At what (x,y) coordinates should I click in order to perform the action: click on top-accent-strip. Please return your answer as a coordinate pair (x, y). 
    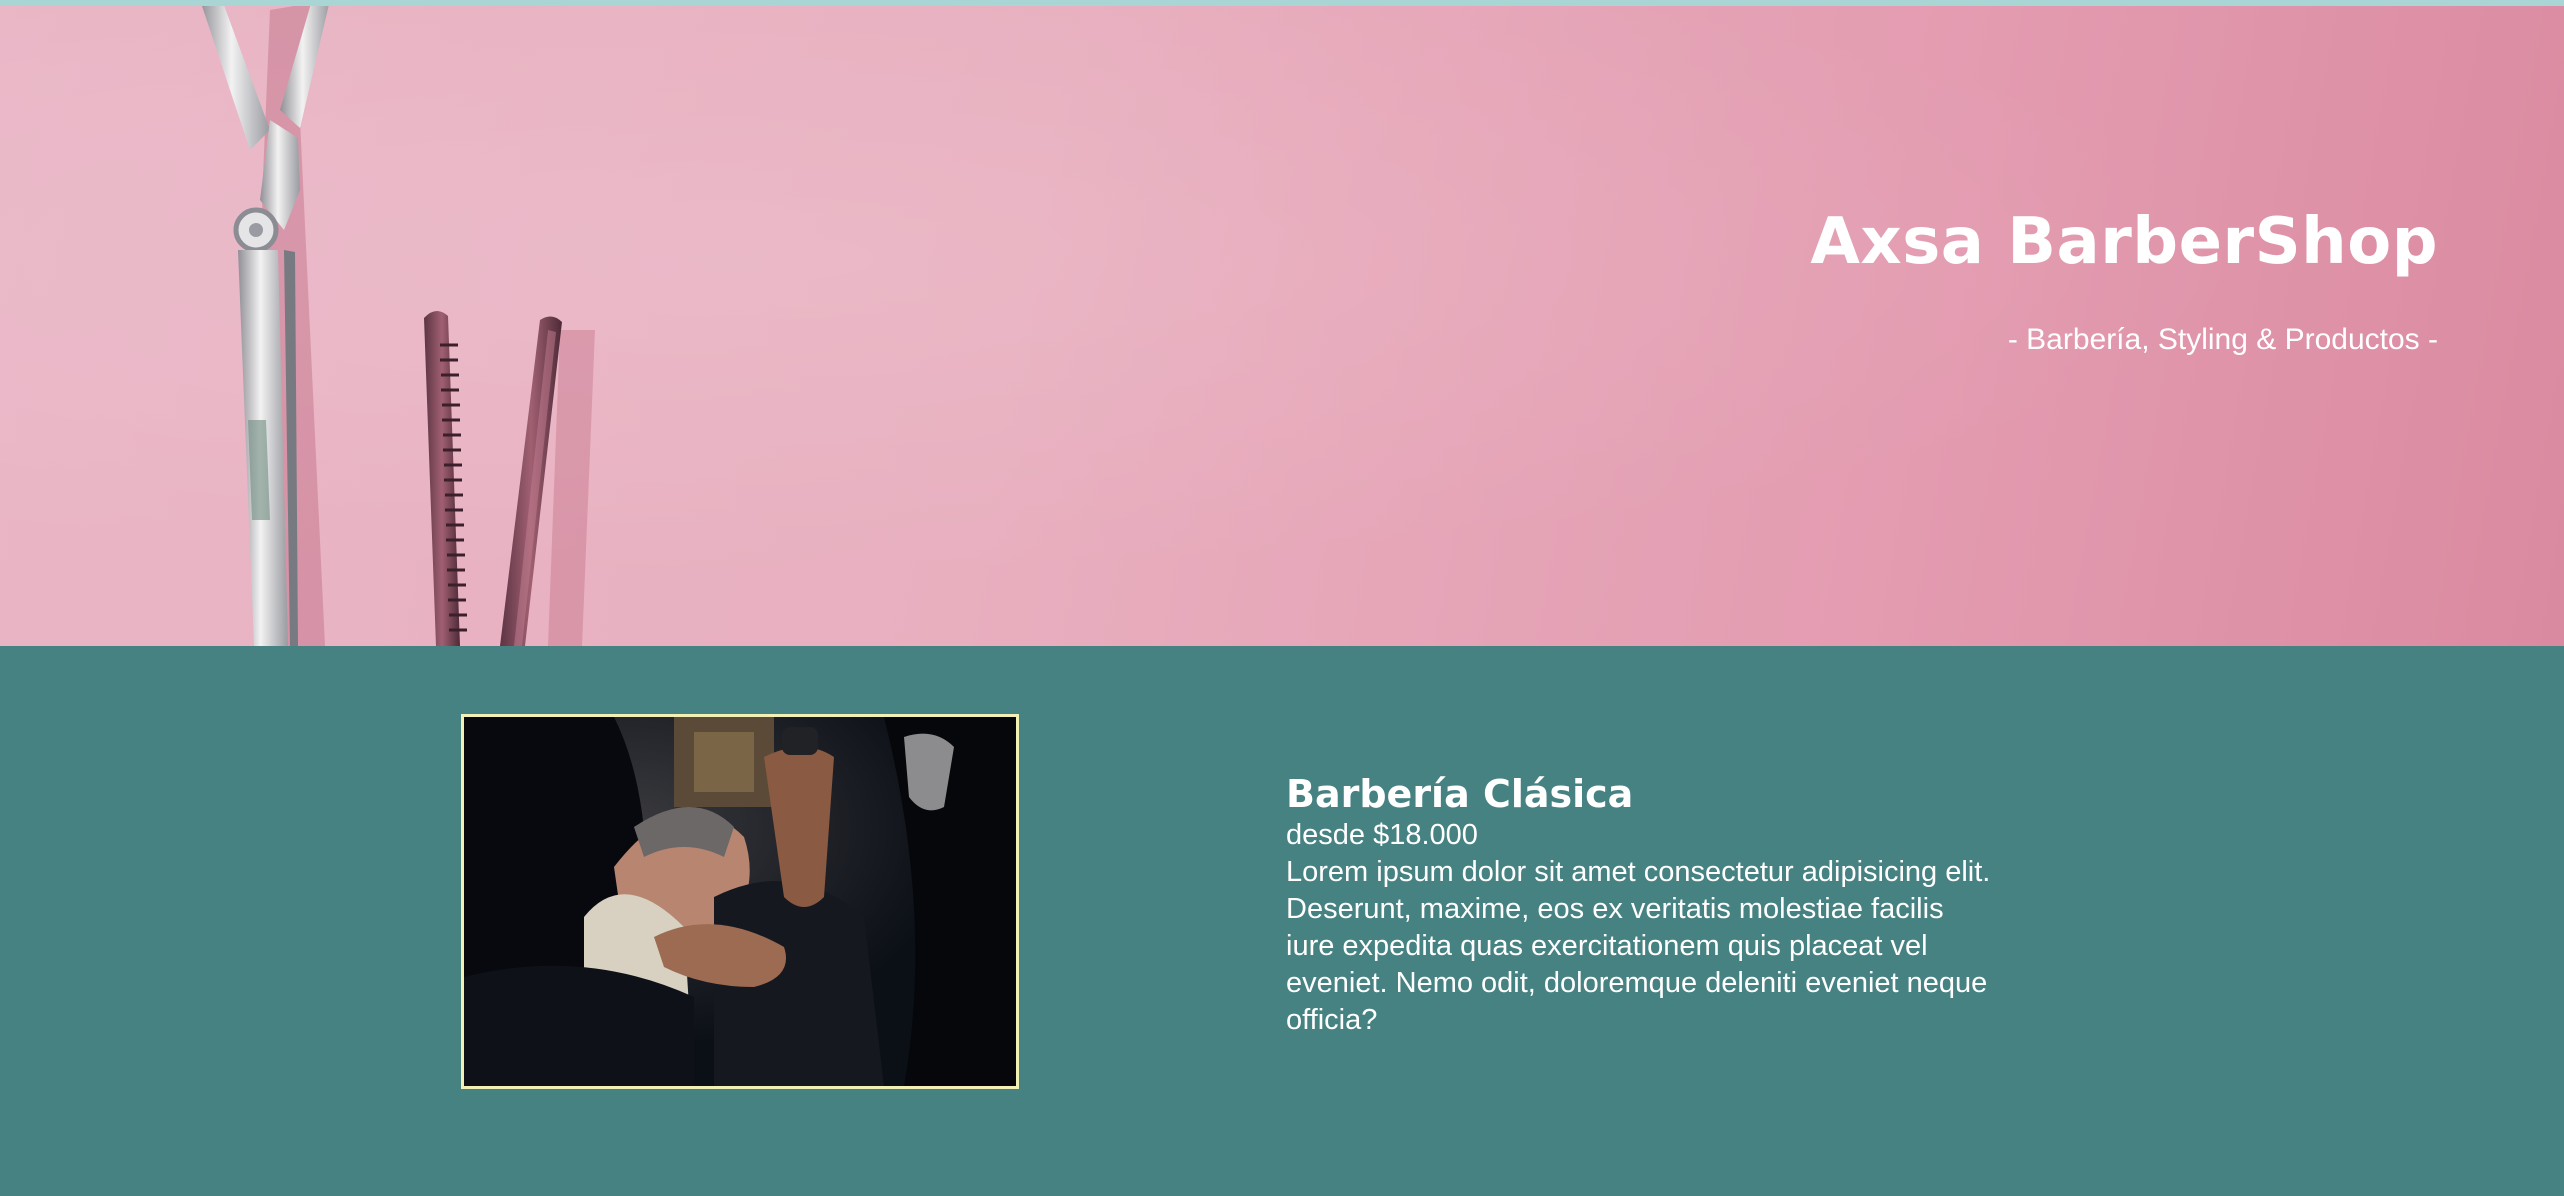
    Looking at the image, I should click on (1282, 3).